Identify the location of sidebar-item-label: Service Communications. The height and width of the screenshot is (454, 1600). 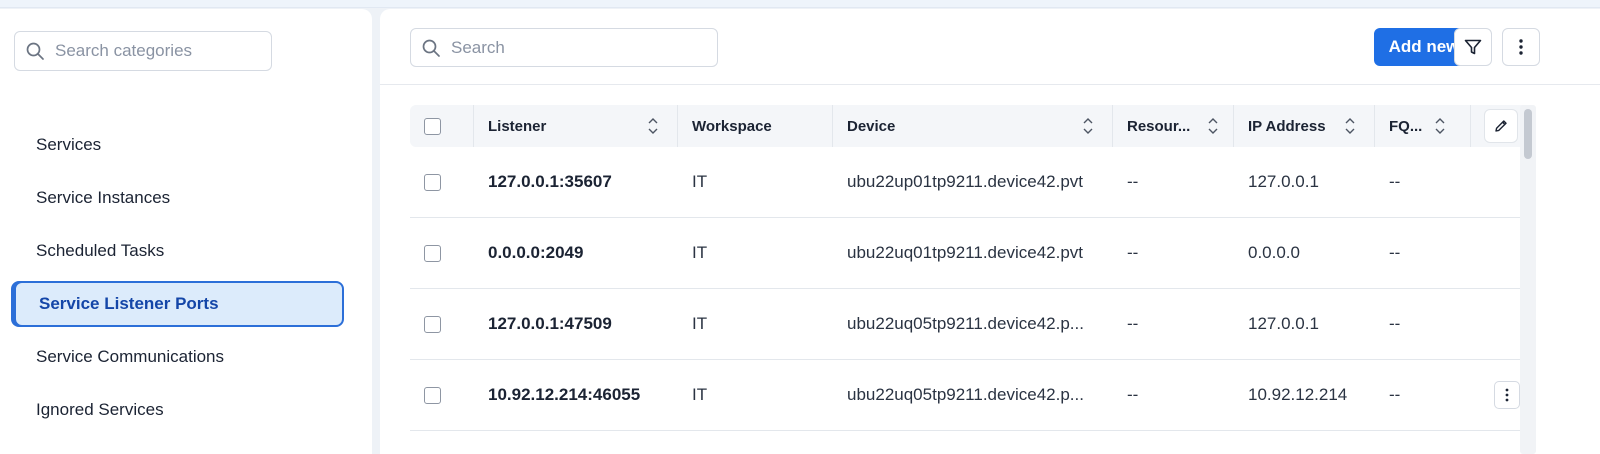
(130, 356).